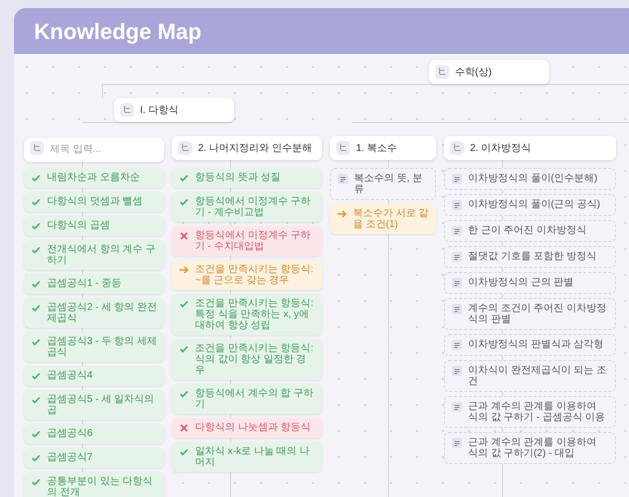 This screenshot has width=629, height=497. I want to click on lesson-card: 이차식이 완전제곱식이 되는 조건, so click(530, 376).